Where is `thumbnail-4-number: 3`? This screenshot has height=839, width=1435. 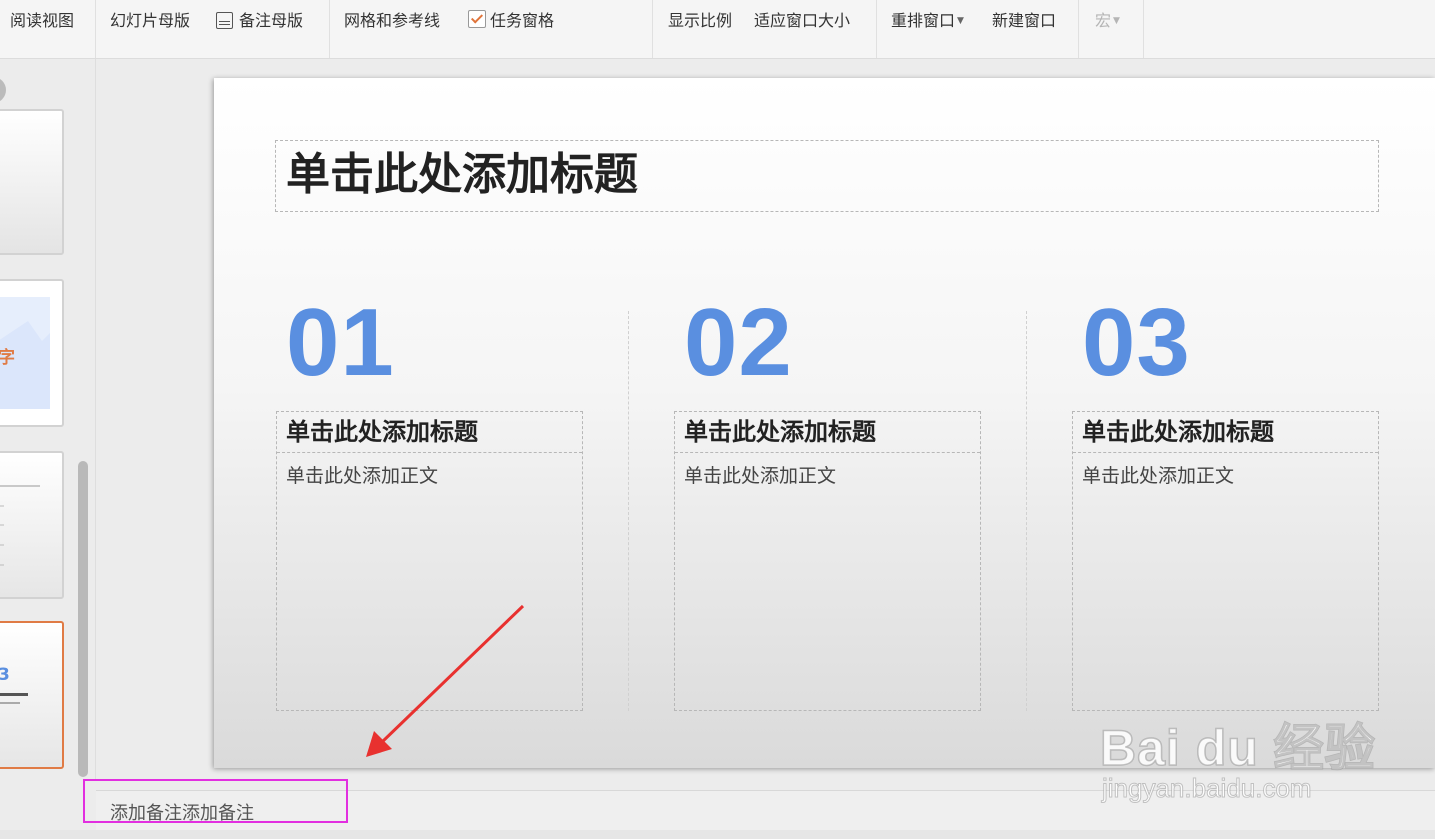
thumbnail-4-number: 3 is located at coordinates (5, 675).